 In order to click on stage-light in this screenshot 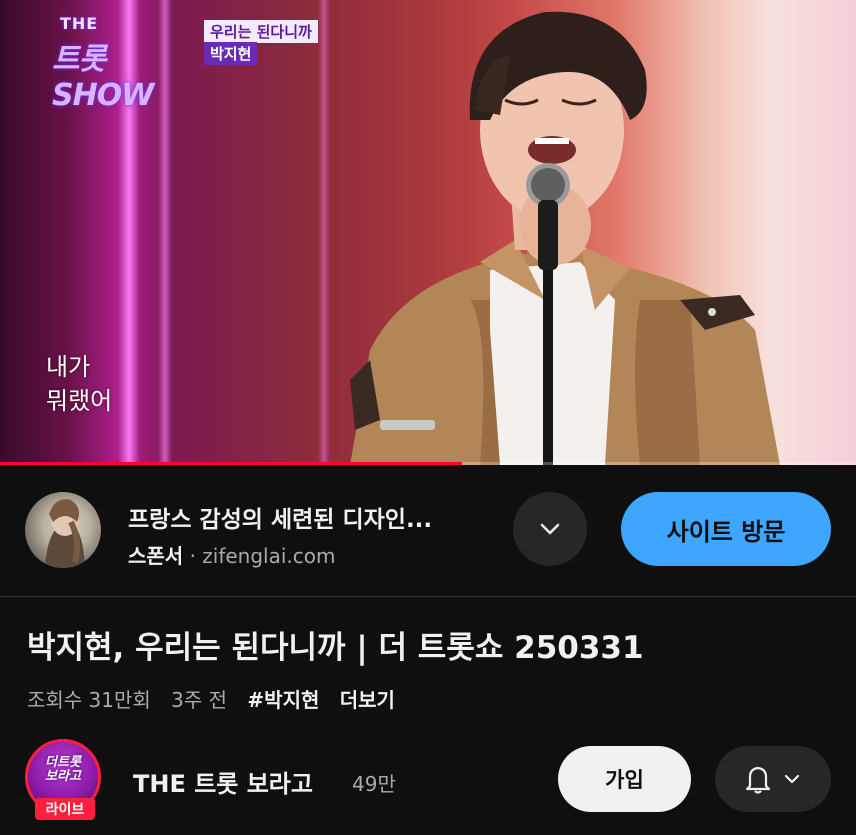, I will do `click(324, 232)`.